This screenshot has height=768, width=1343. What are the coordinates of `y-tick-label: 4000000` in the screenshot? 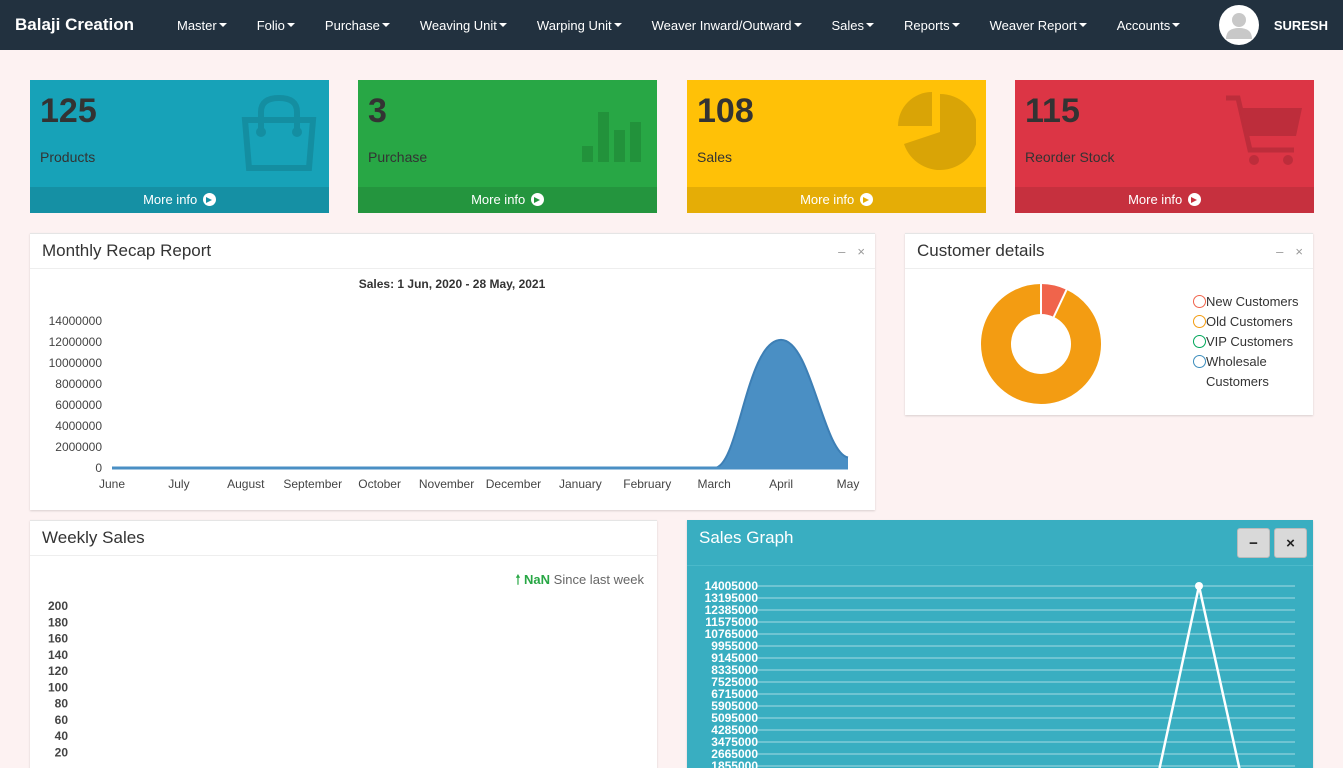 It's located at (78, 426).